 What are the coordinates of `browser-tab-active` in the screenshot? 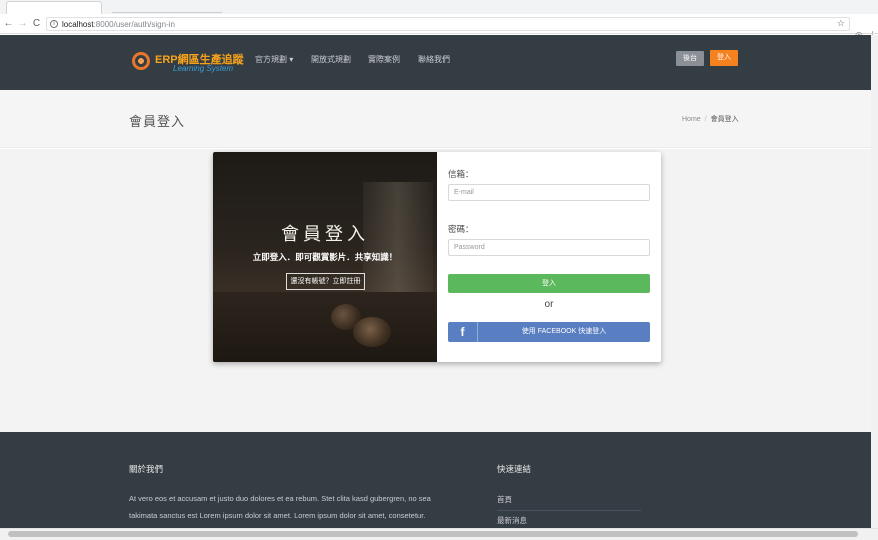 It's located at (54, 7).